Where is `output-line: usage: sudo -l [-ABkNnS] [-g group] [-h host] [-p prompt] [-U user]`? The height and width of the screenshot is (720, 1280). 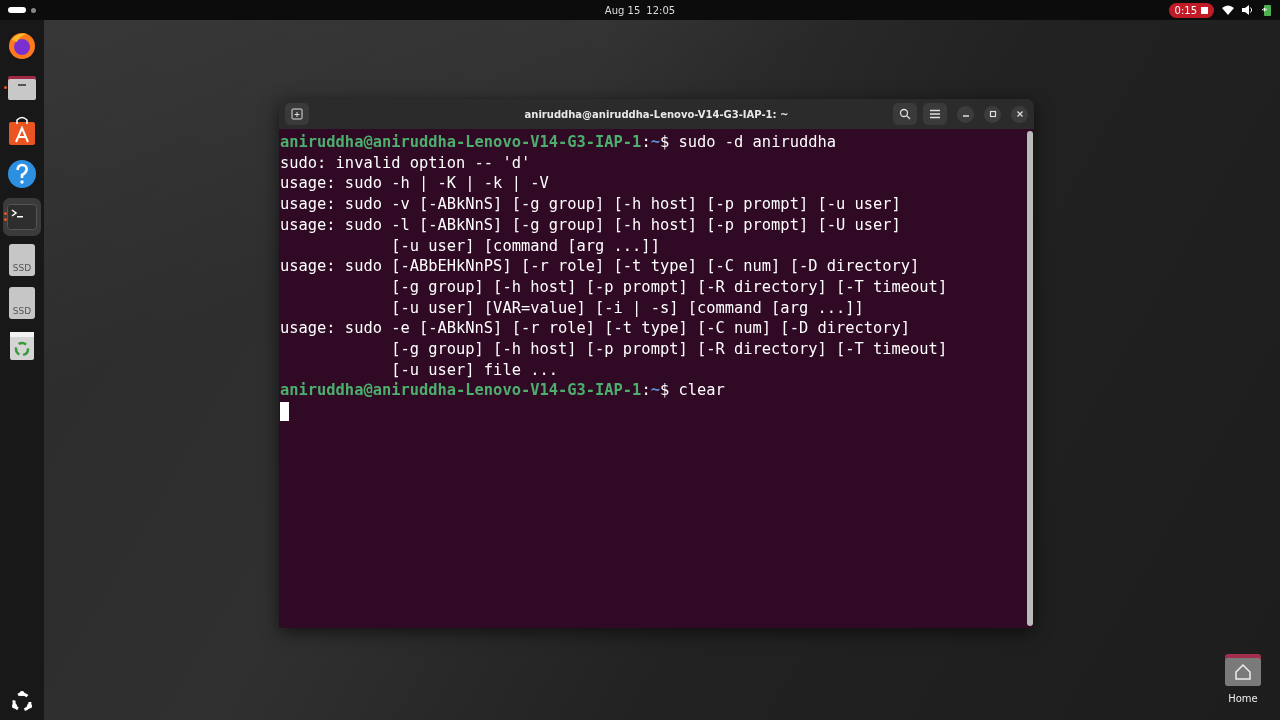 output-line: usage: sudo -l [-ABkNnS] [-g group] [-h host] [-p prompt] [-U user] is located at coordinates (591, 225).